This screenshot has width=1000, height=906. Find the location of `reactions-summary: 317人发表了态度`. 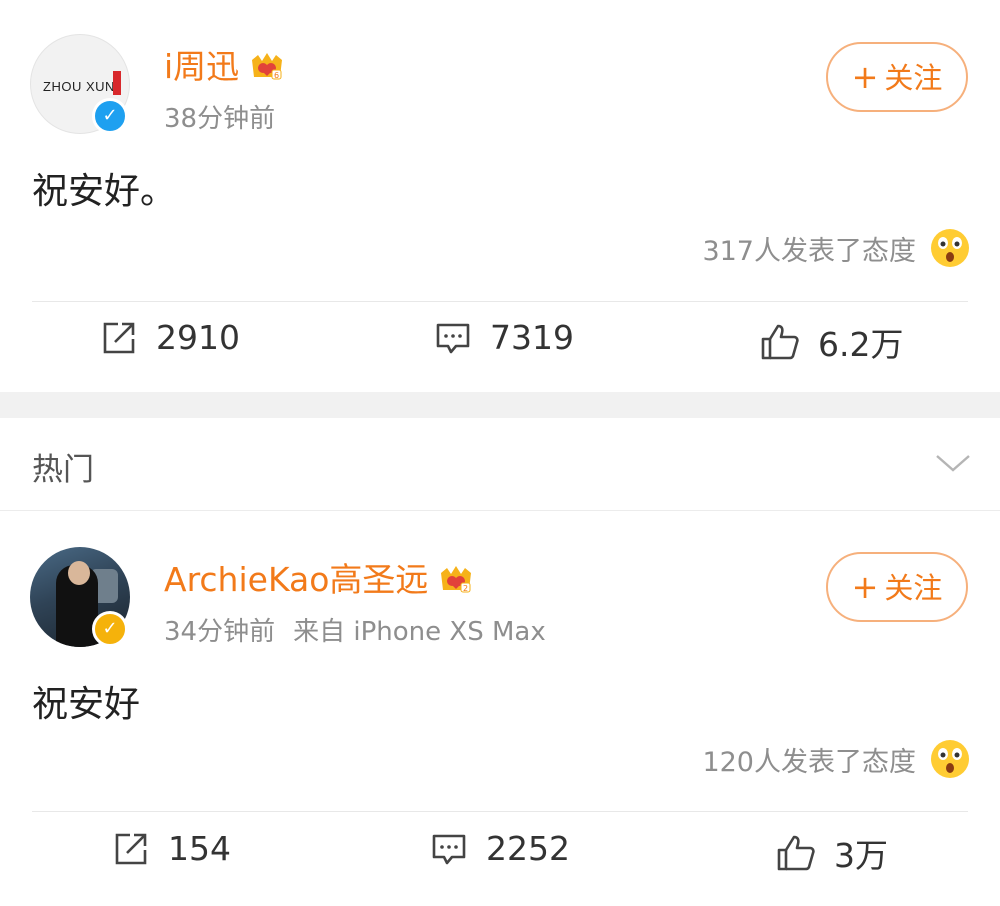

reactions-summary: 317人发表了态度 is located at coordinates (836, 248).